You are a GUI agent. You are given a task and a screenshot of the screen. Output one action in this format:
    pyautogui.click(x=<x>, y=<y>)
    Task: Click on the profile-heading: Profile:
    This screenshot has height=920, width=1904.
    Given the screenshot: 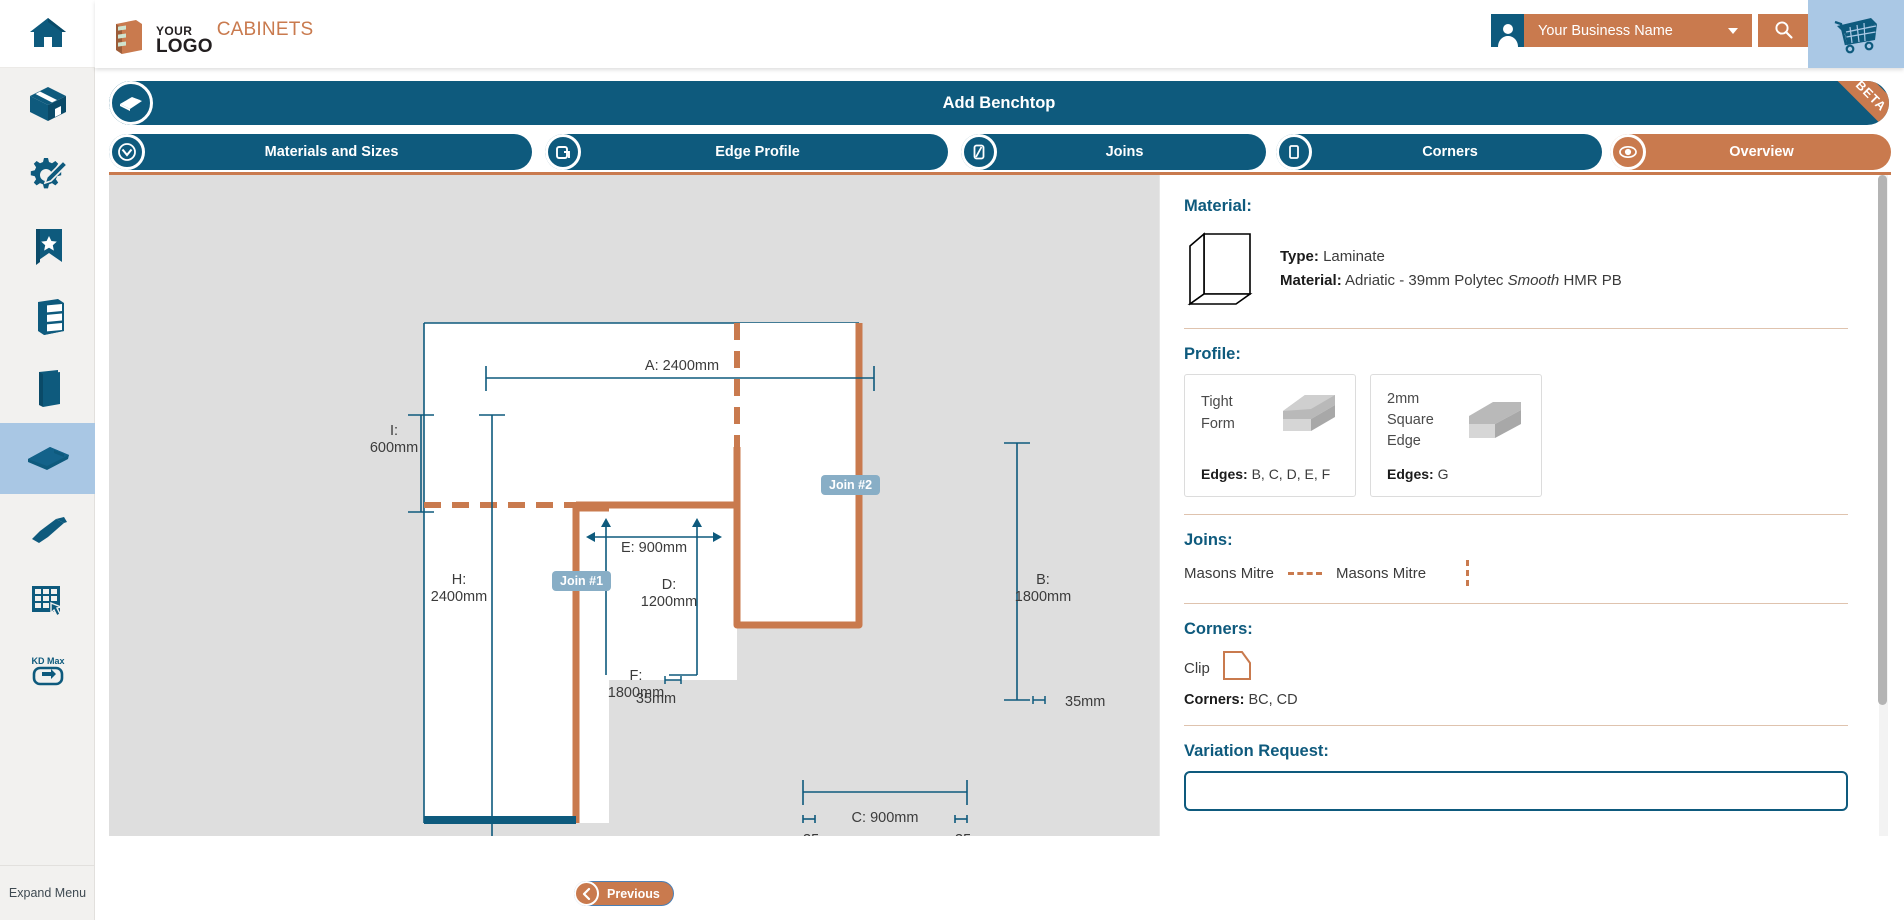 What is the action you would take?
    pyautogui.click(x=1212, y=354)
    